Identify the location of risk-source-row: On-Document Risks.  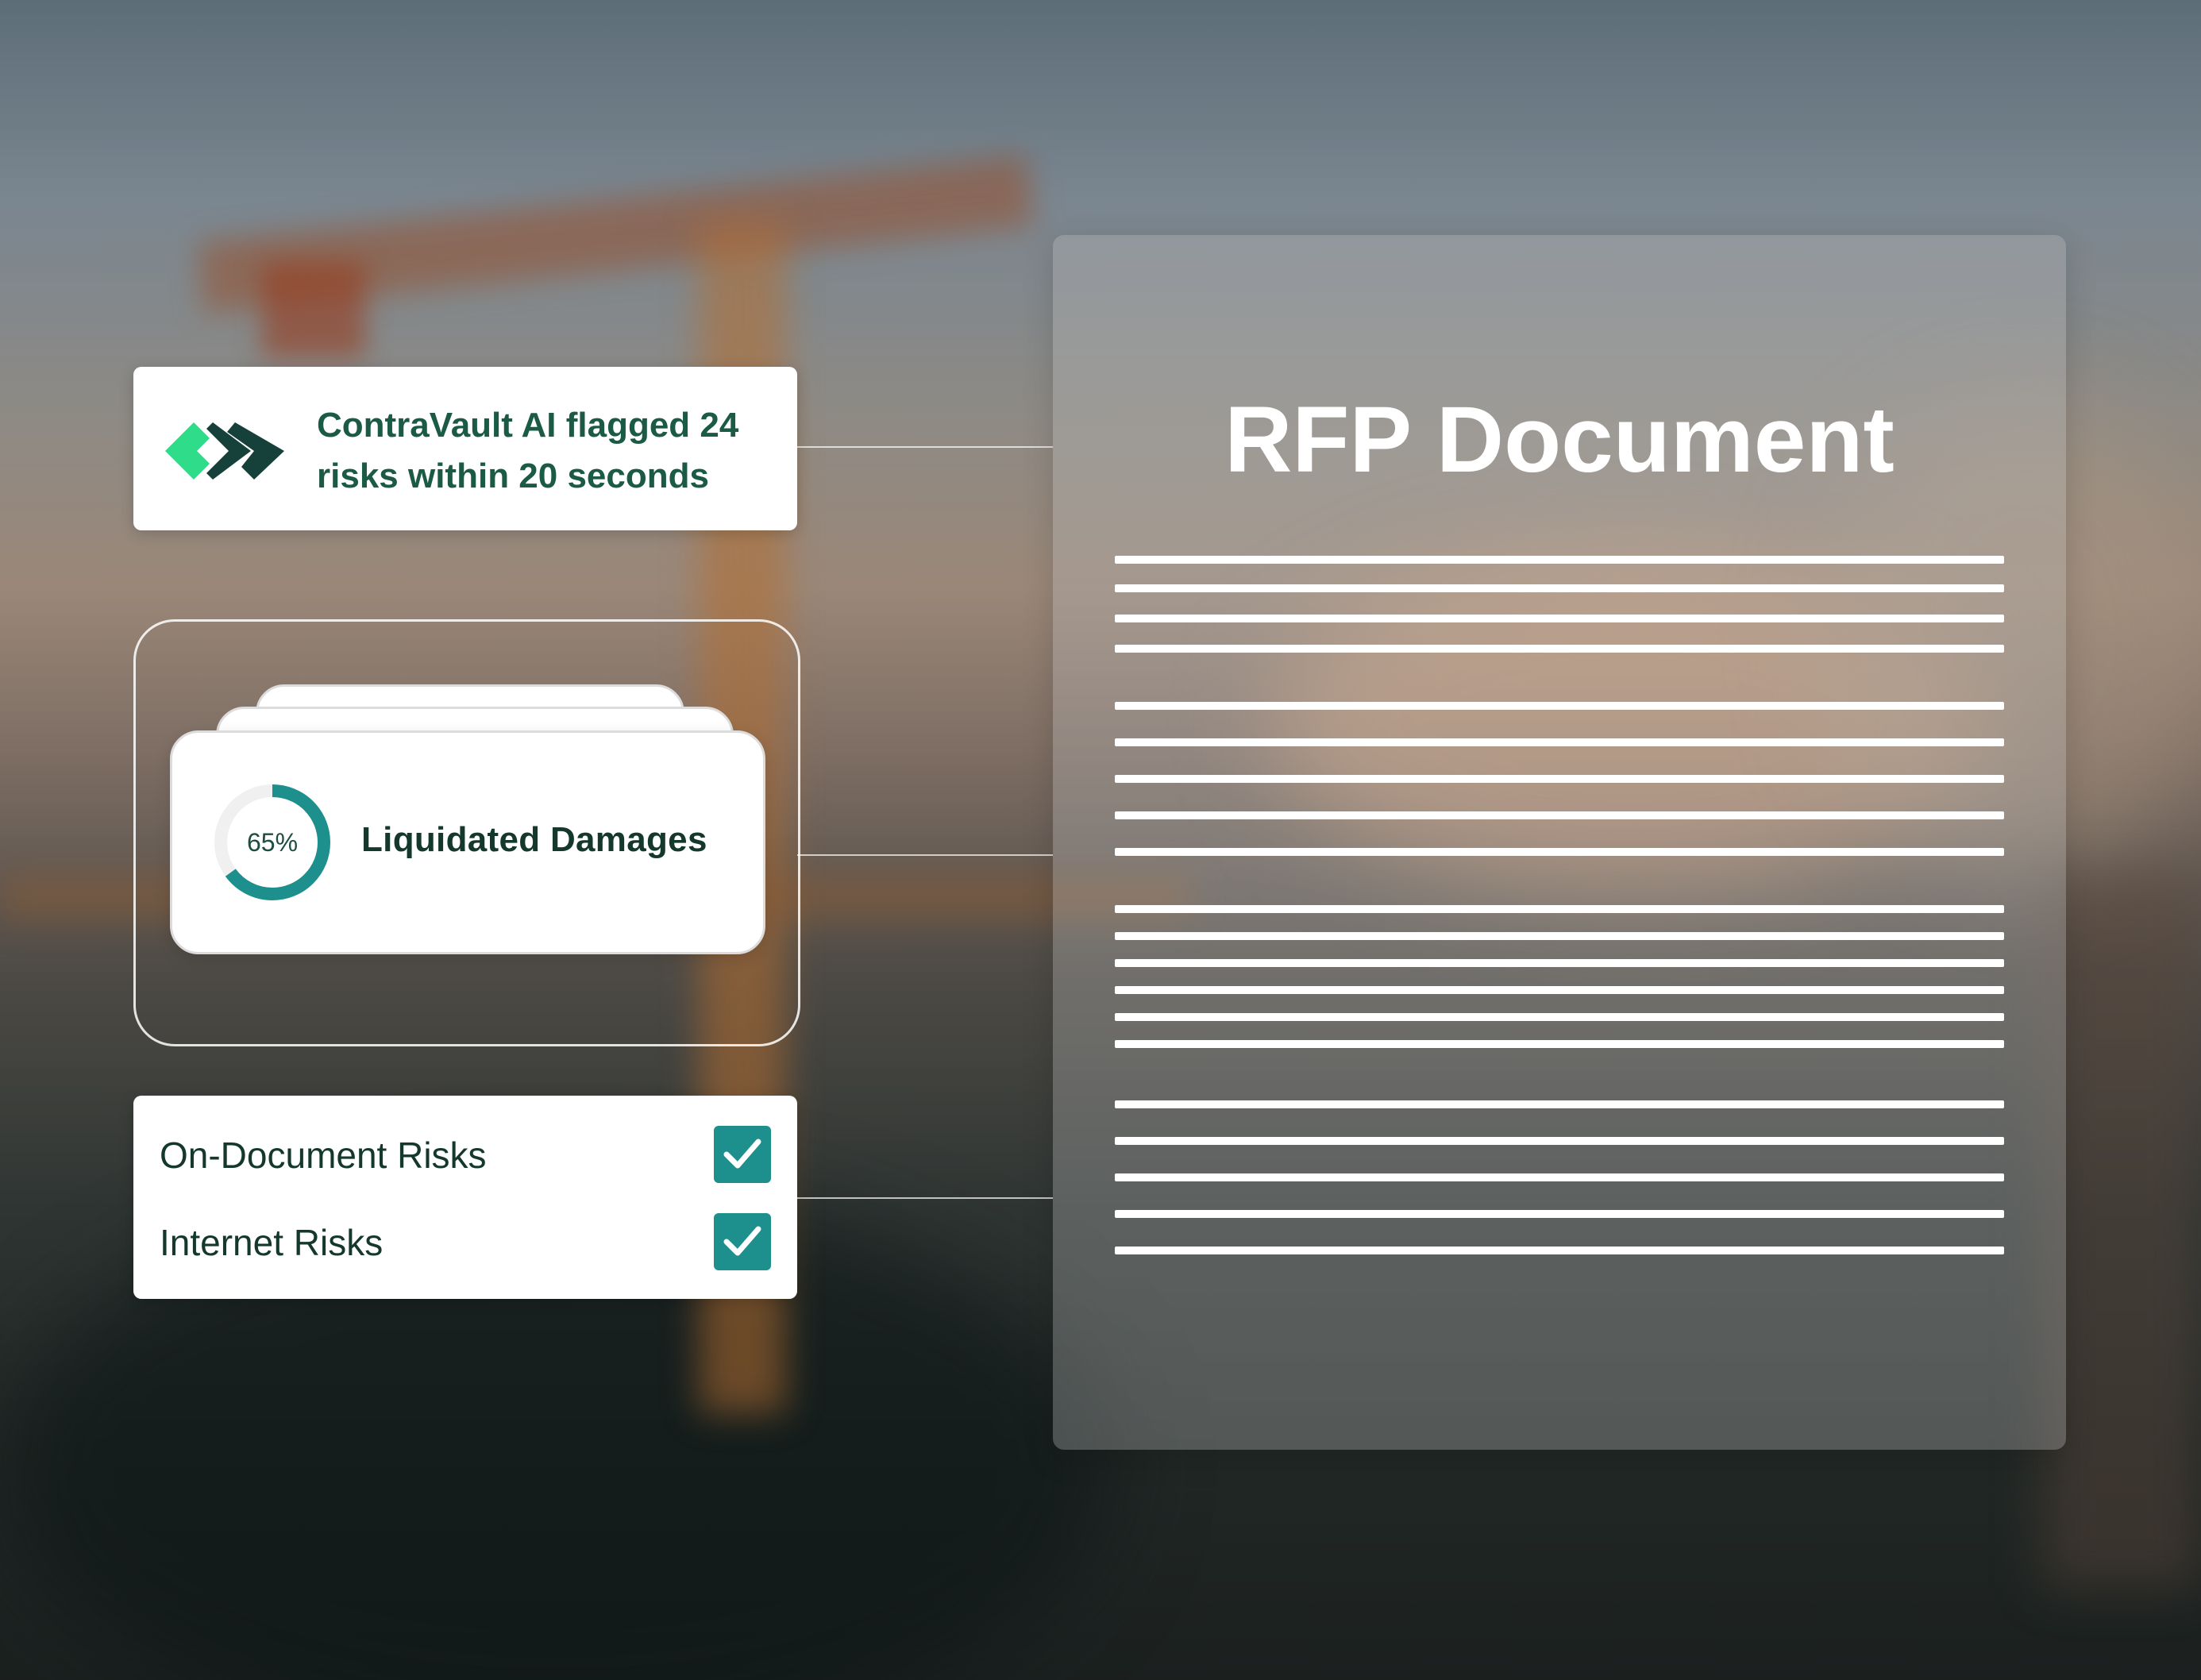
(466, 1154).